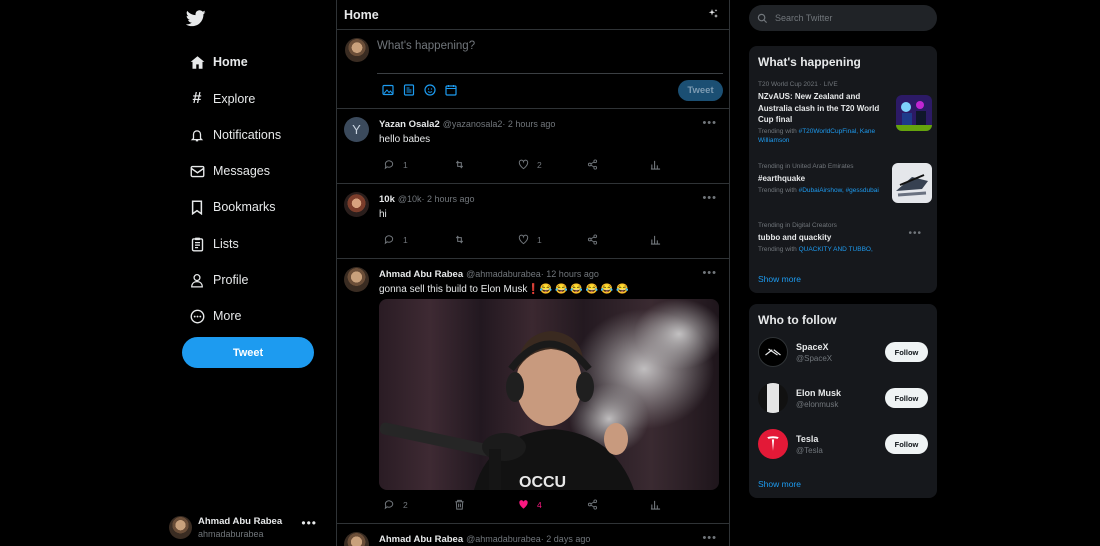  I want to click on account-switcher: Ahmad Abu Rabea ahmadaburabea •••, so click(245, 527).